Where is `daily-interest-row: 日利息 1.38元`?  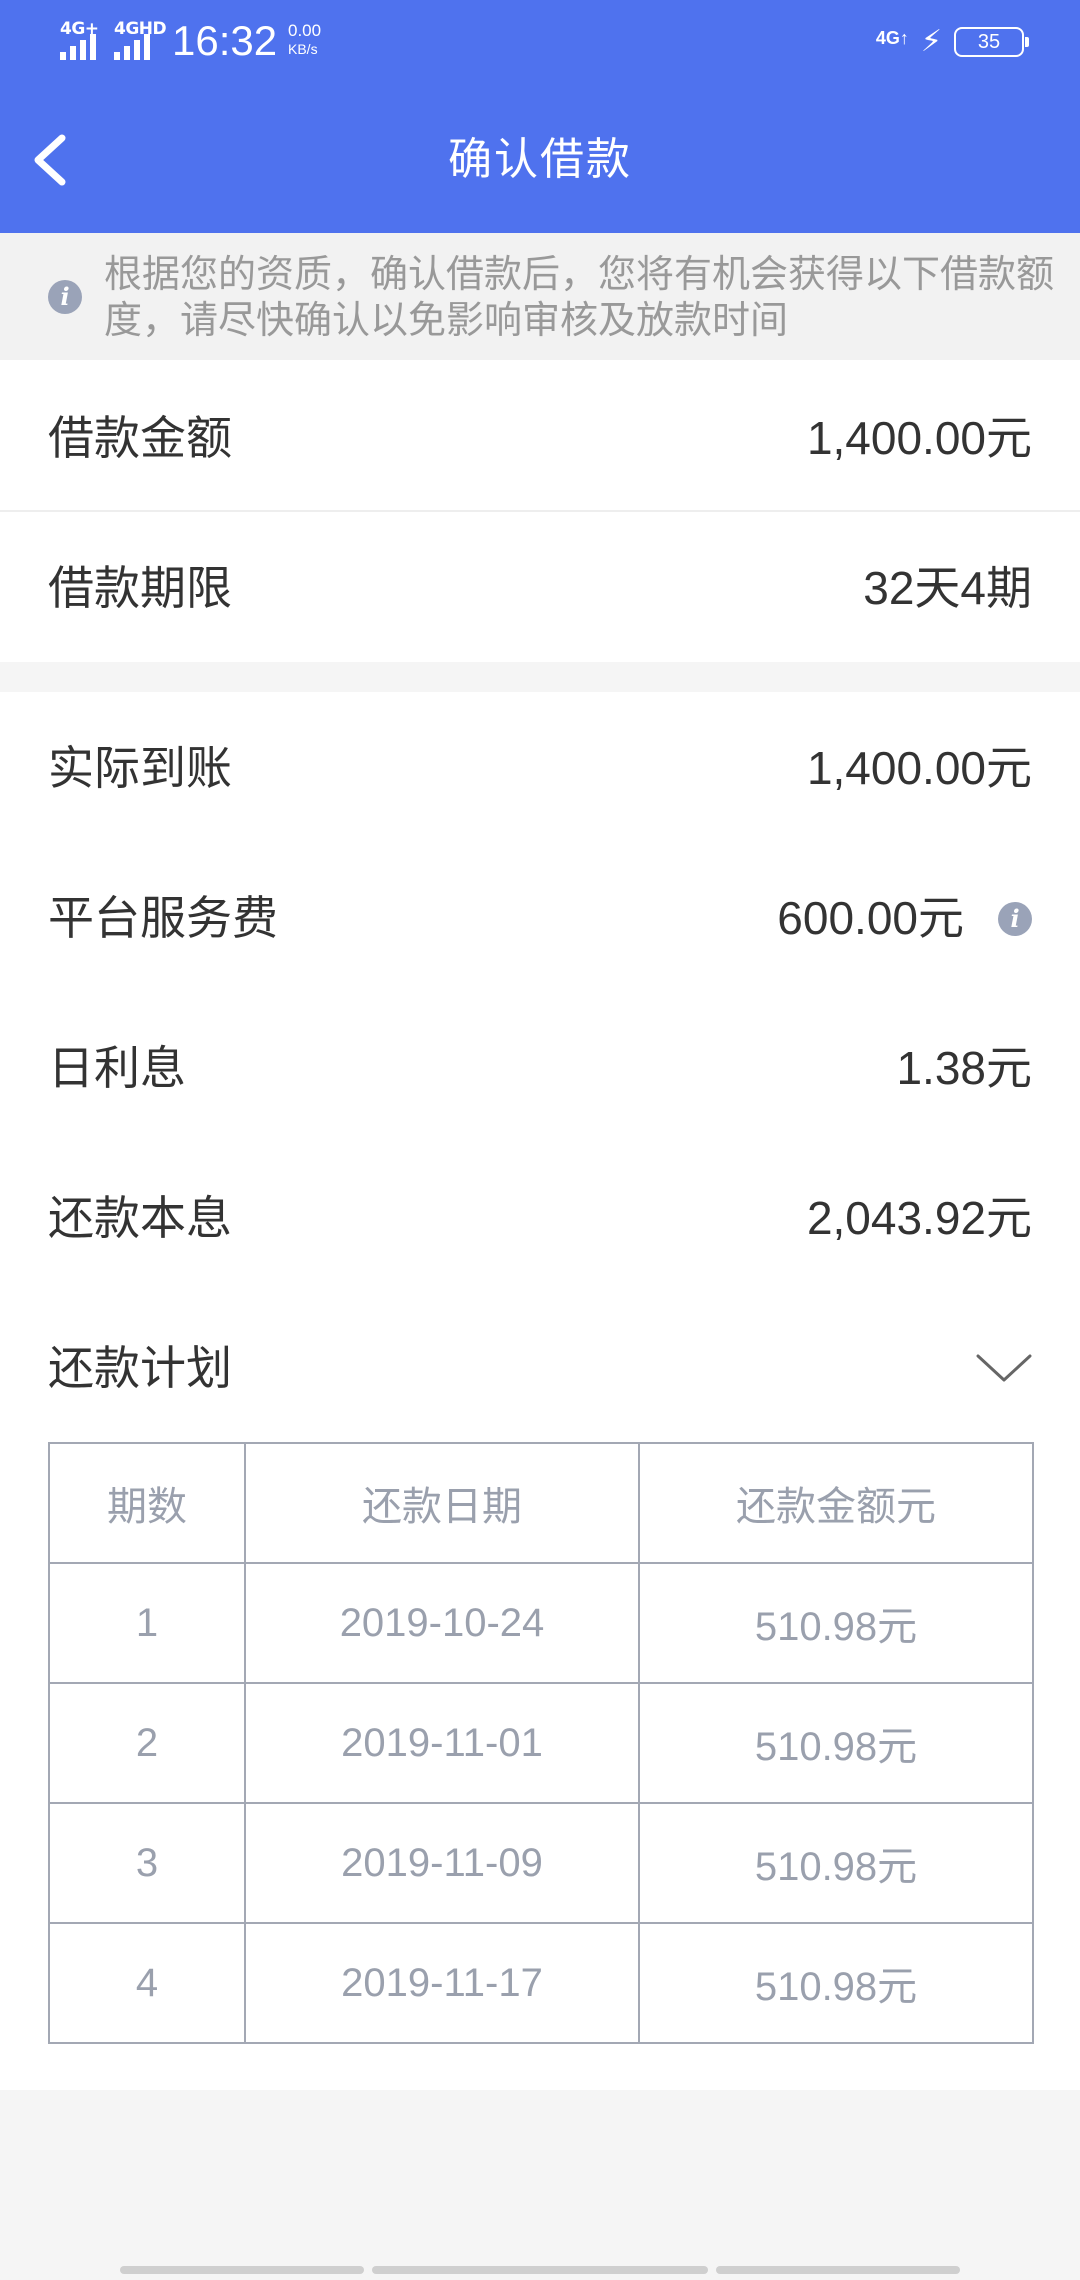 daily-interest-row: 日利息 1.38元 is located at coordinates (540, 1068).